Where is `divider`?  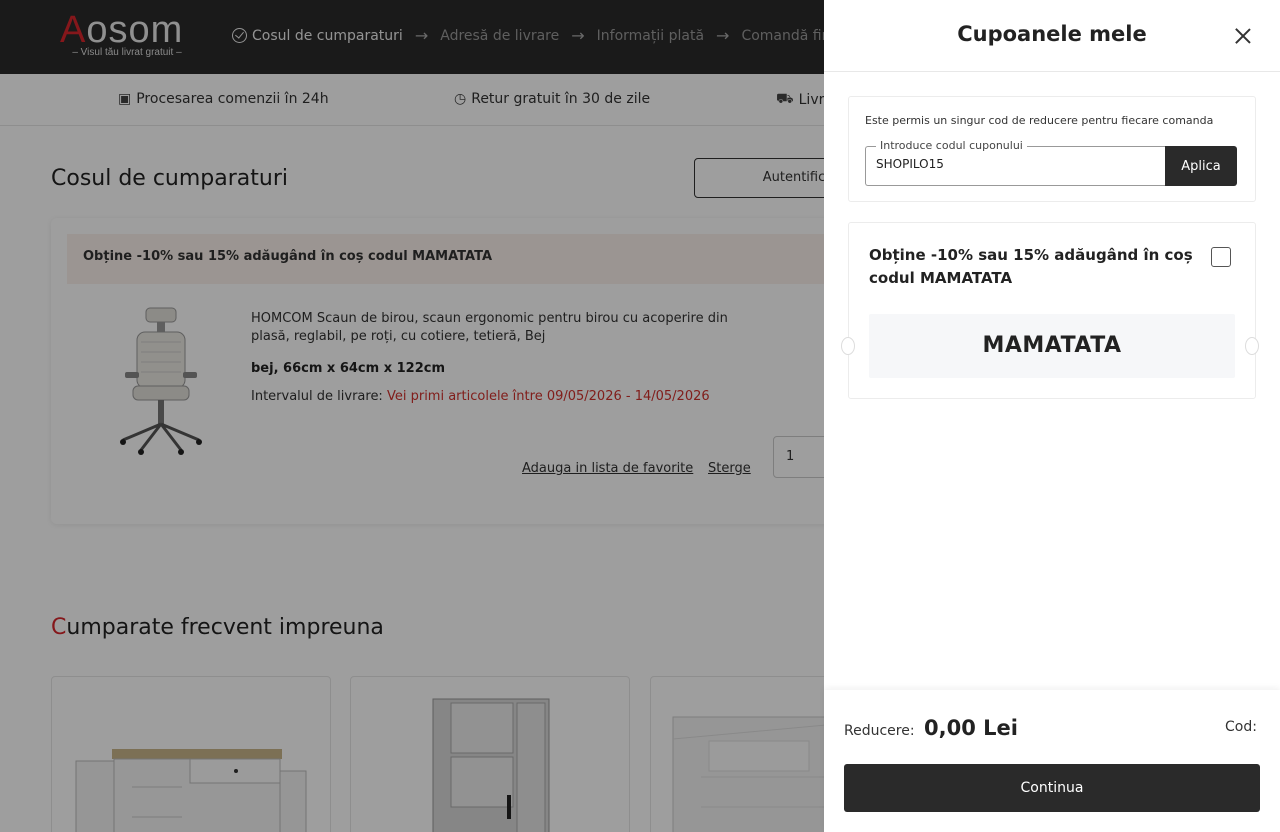 divider is located at coordinates (1052, 71).